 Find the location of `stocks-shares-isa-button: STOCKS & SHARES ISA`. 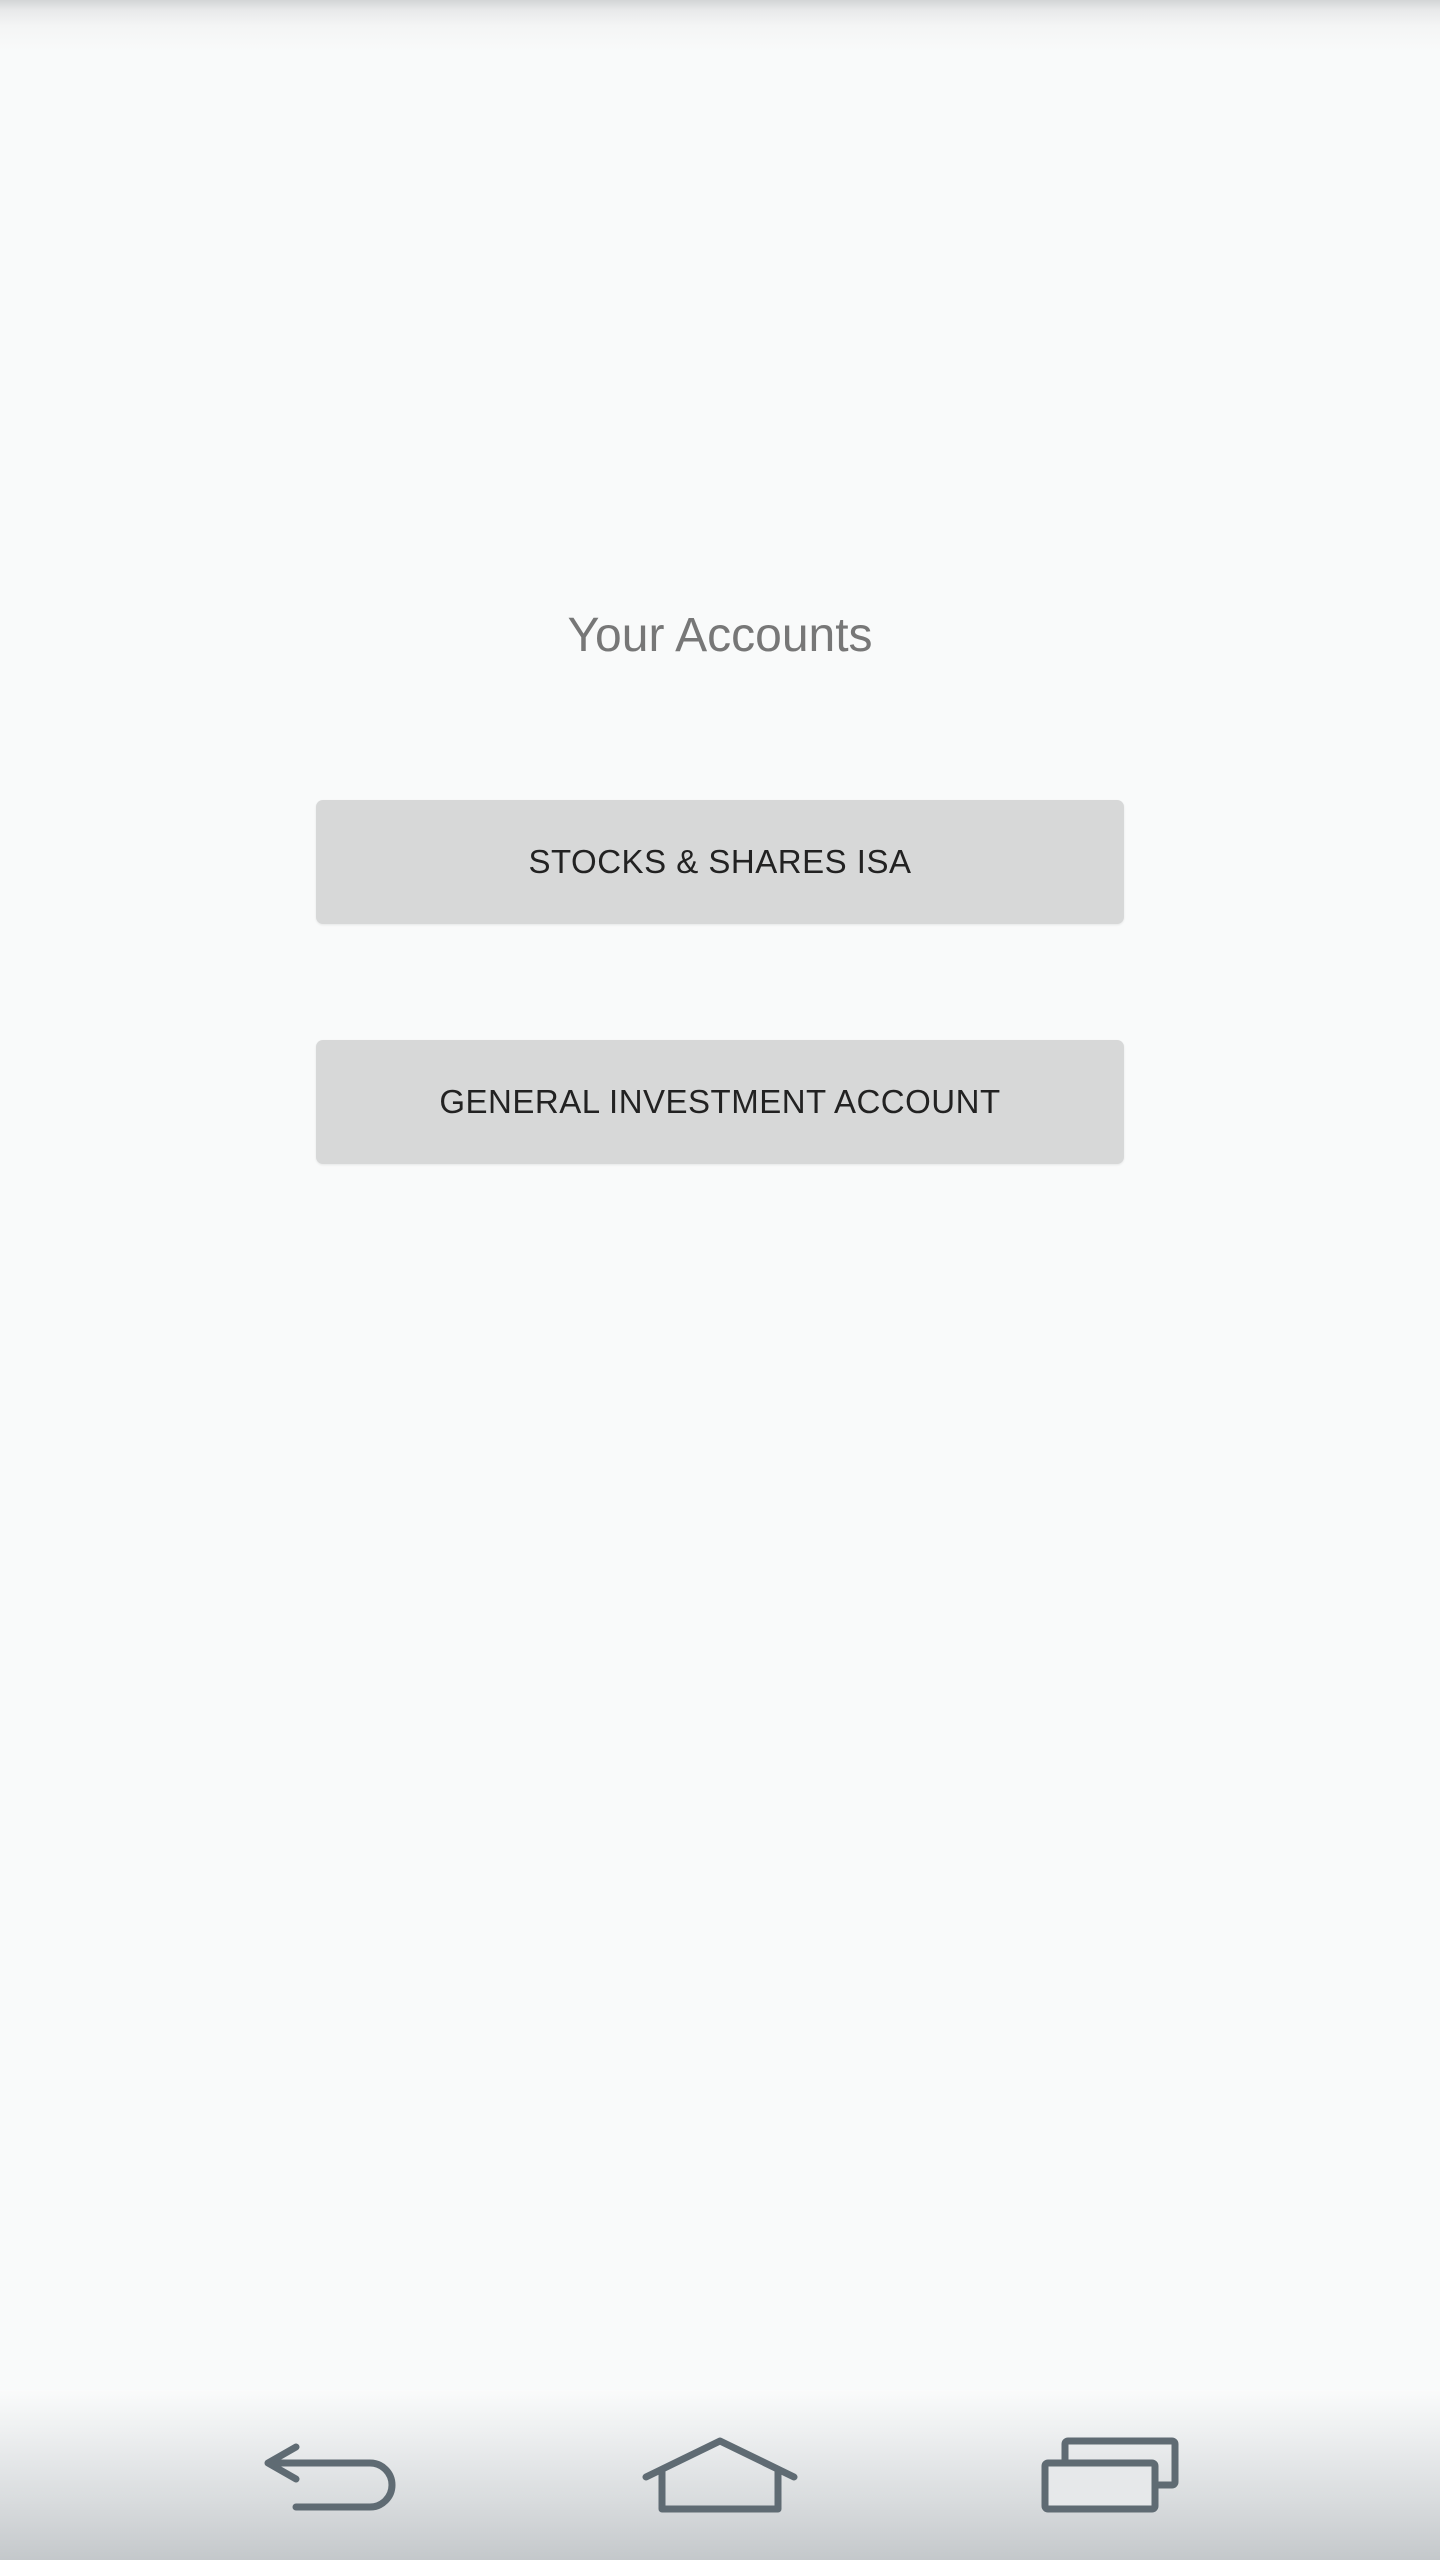

stocks-shares-isa-button: STOCKS & SHARES ISA is located at coordinates (720, 862).